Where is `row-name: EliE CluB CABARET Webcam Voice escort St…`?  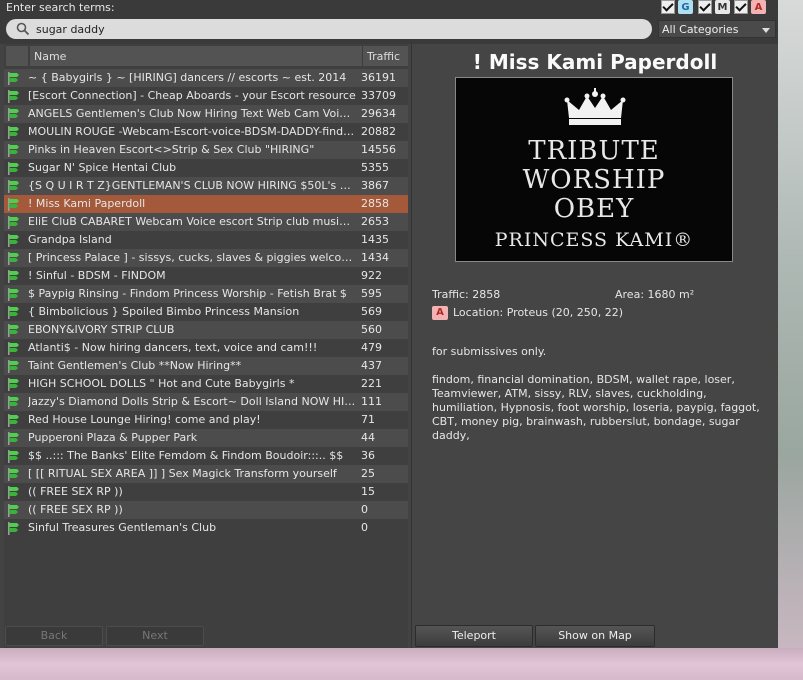
row-name: EliE CluB CABARET Webcam Voice escort St… is located at coordinates (192, 221).